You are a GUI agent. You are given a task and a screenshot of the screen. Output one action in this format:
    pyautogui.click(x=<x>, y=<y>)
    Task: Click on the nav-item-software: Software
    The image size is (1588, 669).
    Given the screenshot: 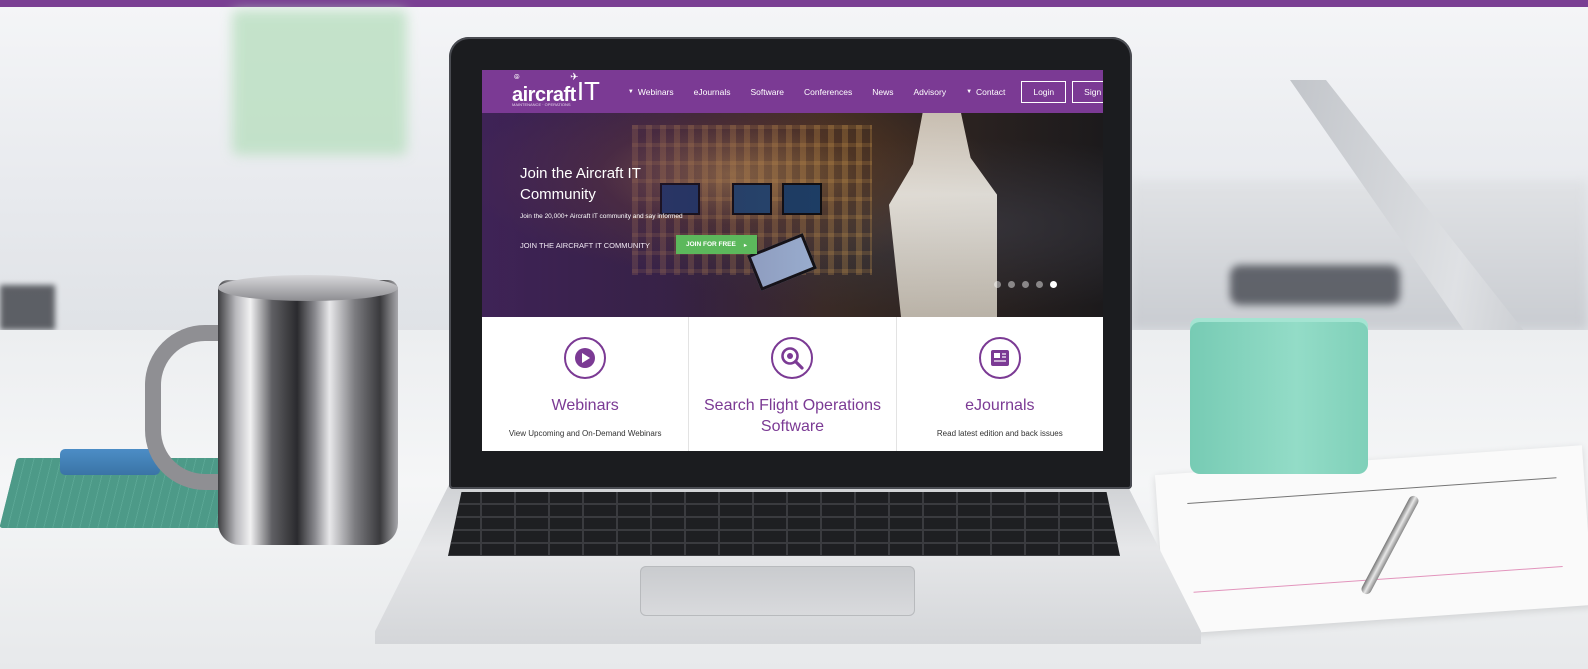 What is the action you would take?
    pyautogui.click(x=767, y=92)
    